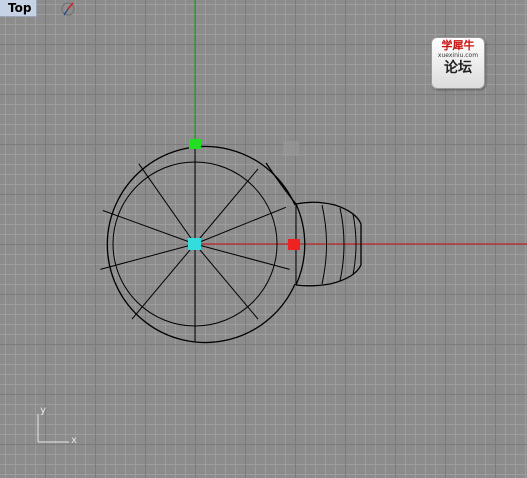  What do you see at coordinates (294, 244) in the screenshot?
I see `x-gumball-handle` at bounding box center [294, 244].